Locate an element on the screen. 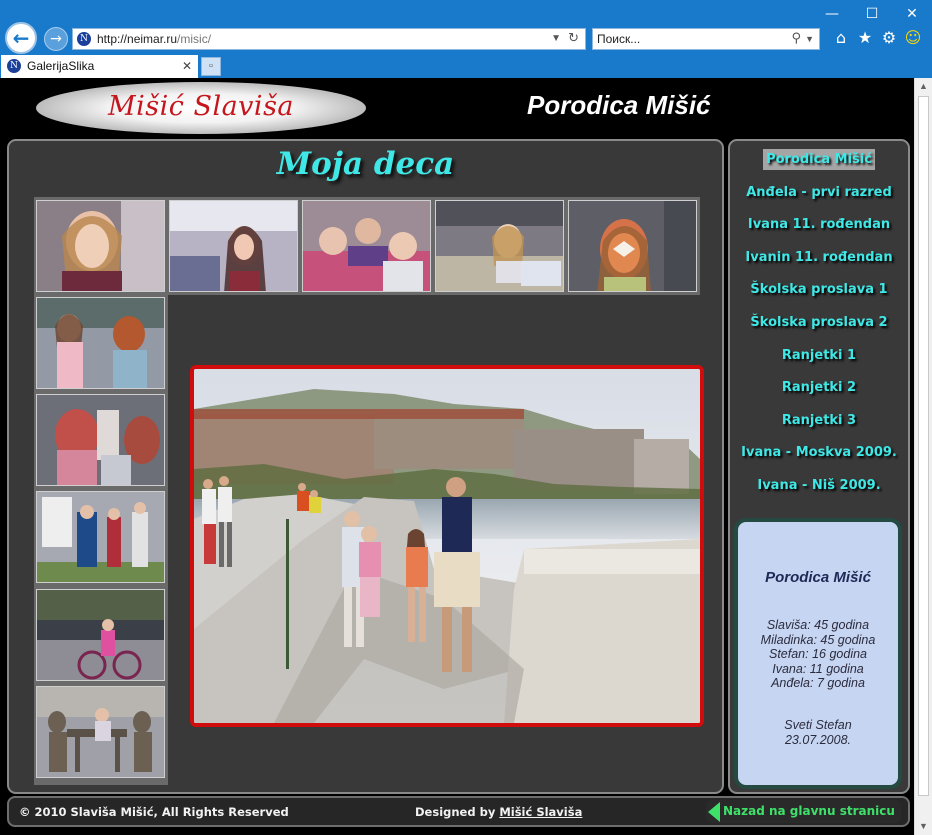  scrollbar-thumb is located at coordinates (923, 446).